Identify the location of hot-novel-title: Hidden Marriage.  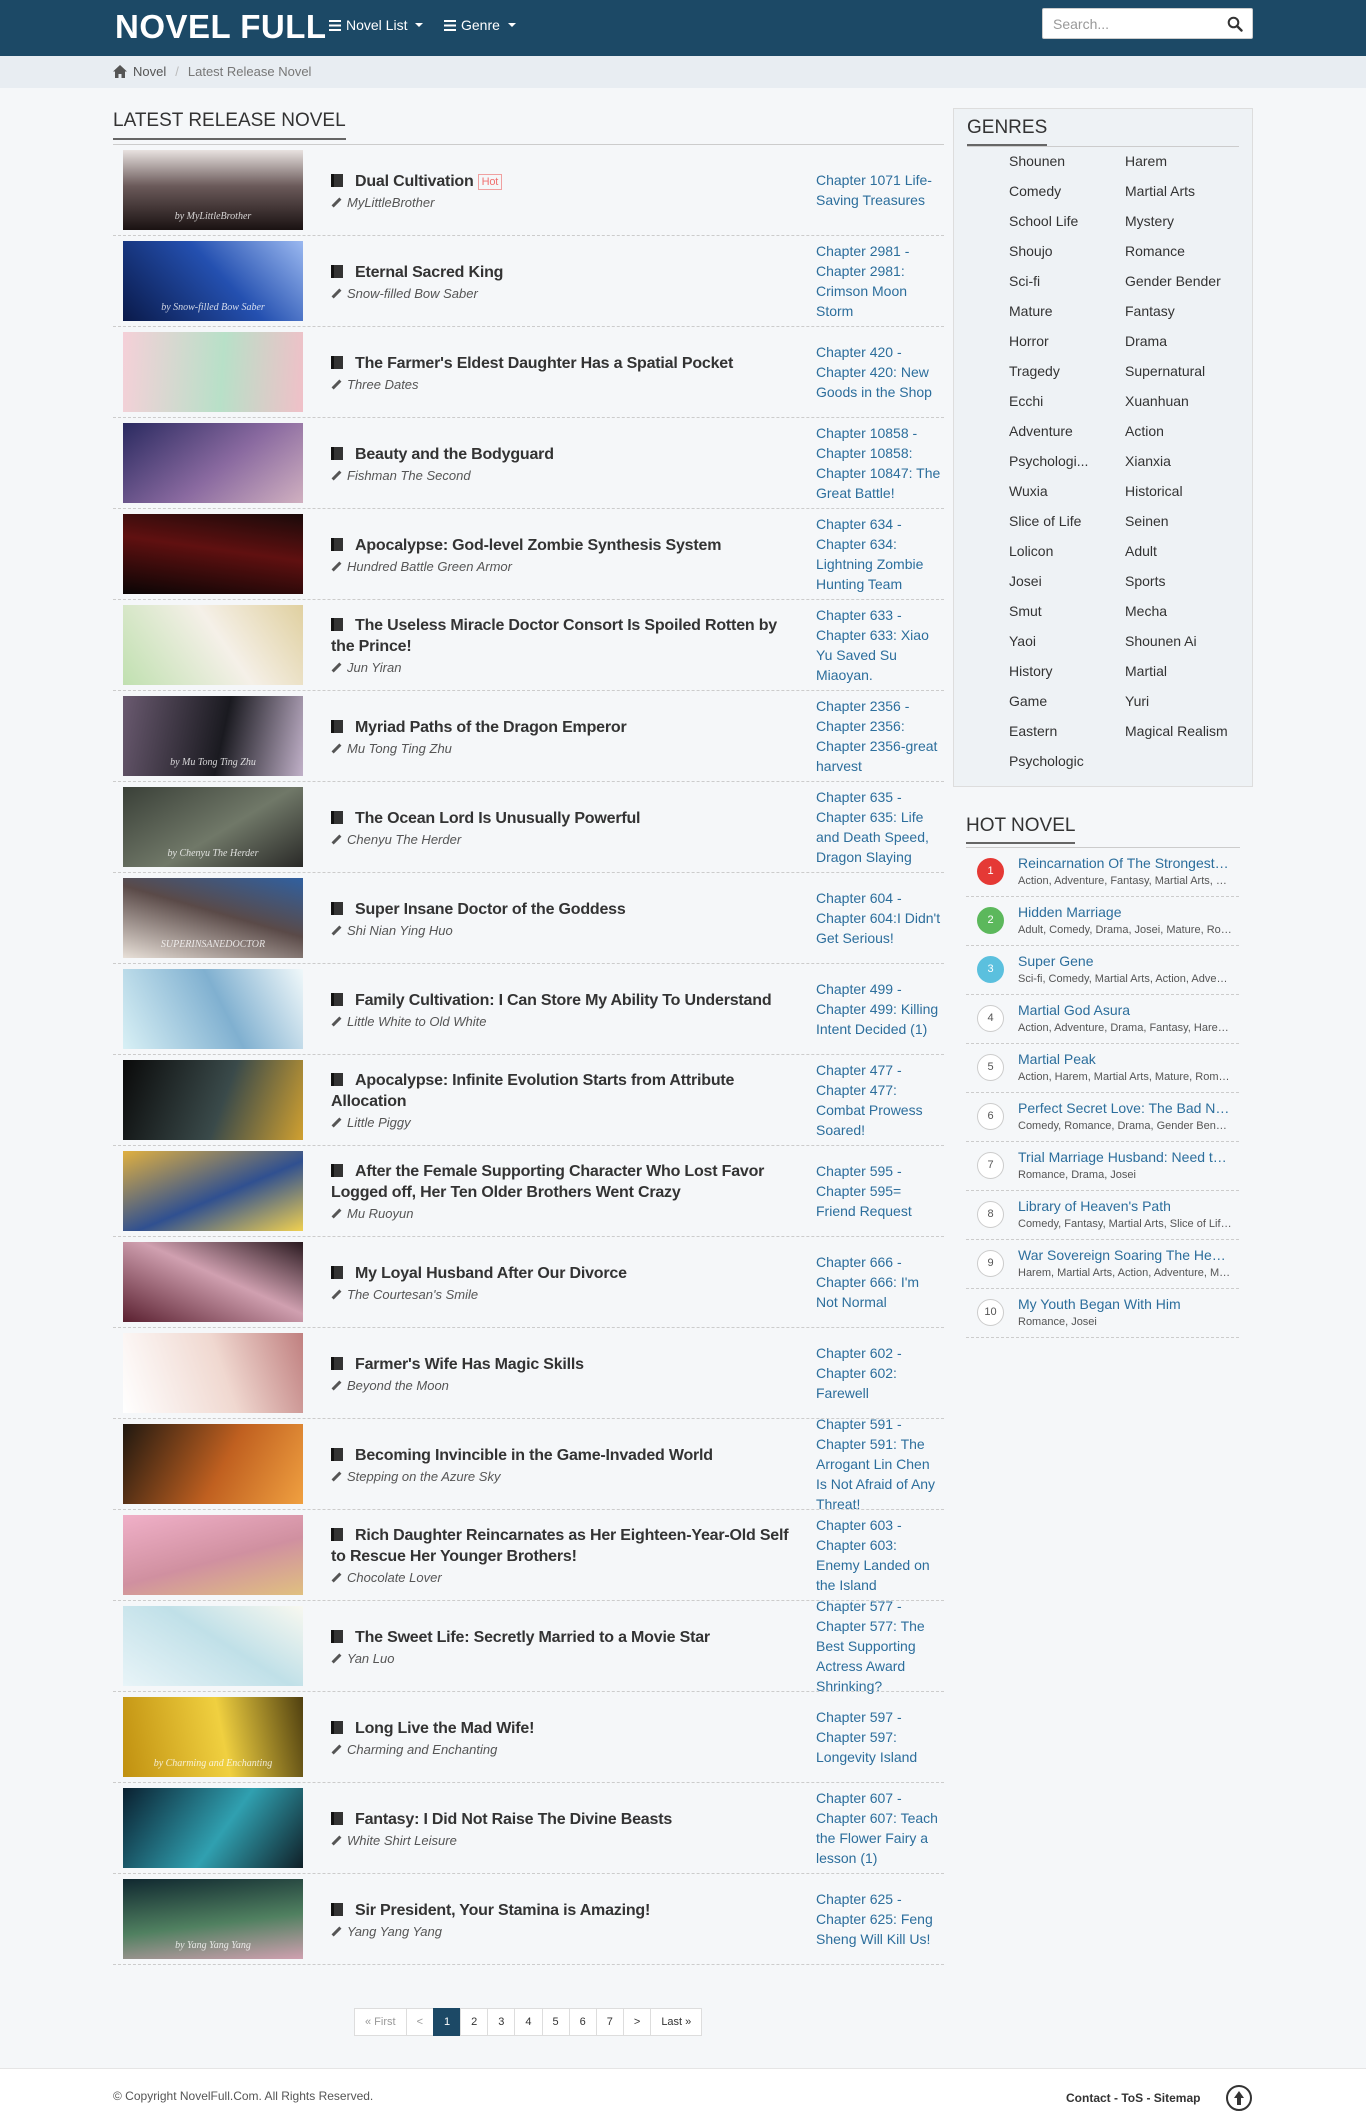
(1125, 912).